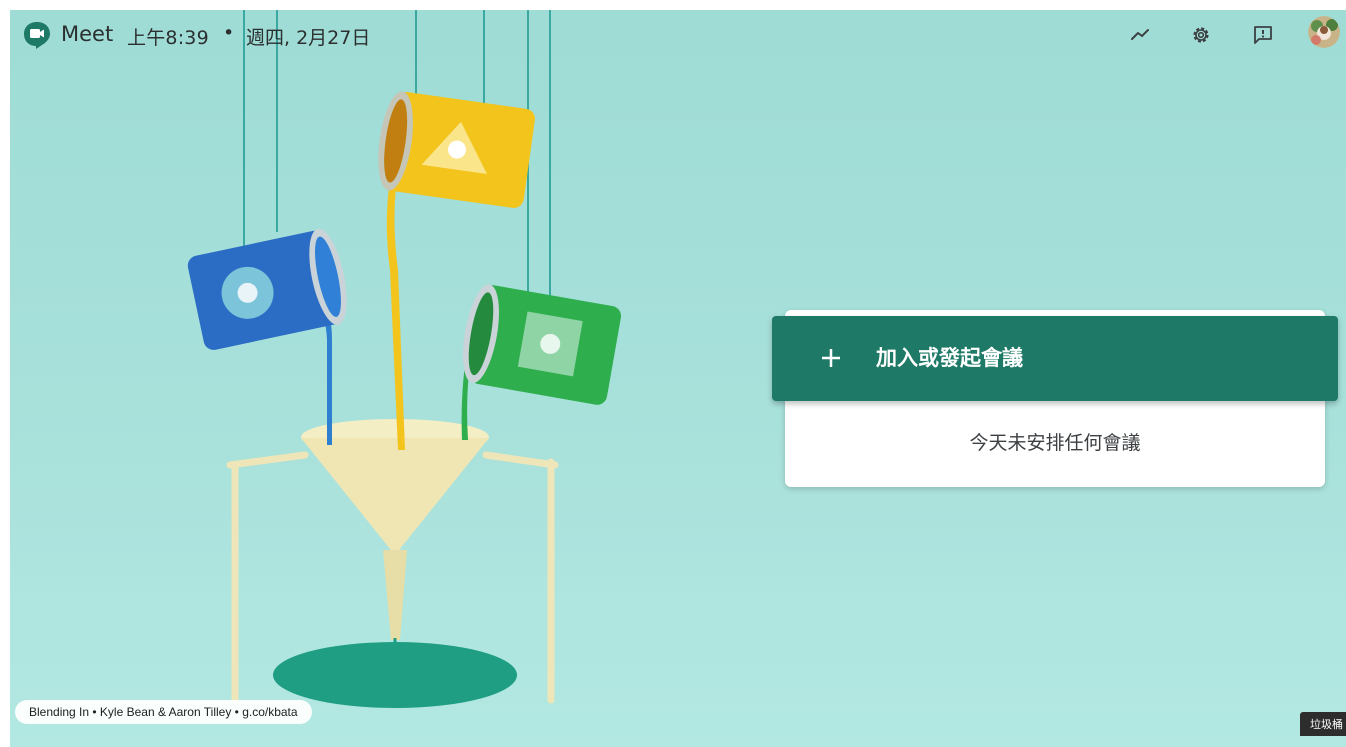 The width and height of the screenshot is (1346, 747). I want to click on trash-tooltip: 垃圾桶, so click(1323, 724).